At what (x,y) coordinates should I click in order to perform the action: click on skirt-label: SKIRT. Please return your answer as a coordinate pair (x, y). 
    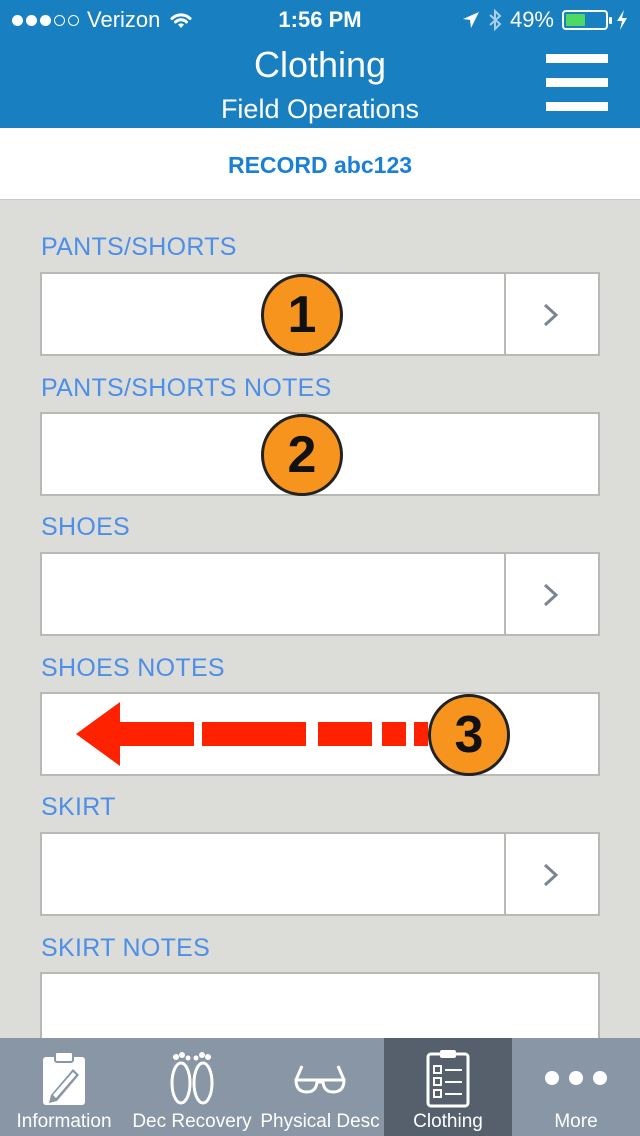
    Looking at the image, I should click on (78, 807).